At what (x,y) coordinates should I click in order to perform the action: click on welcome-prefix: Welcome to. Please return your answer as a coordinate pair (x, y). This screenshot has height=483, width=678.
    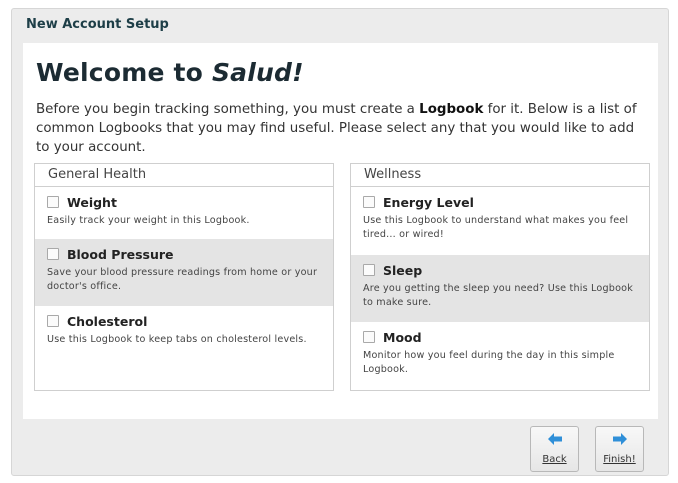
    Looking at the image, I should click on (124, 72).